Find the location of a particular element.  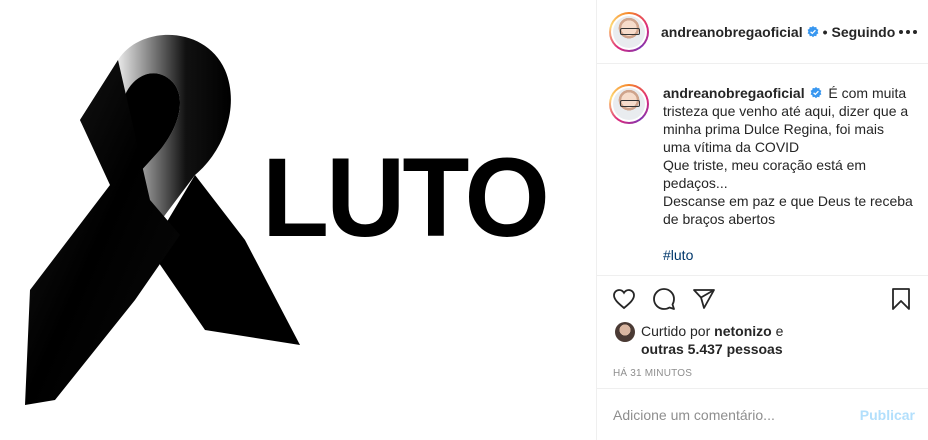

comment-button is located at coordinates (664, 299).